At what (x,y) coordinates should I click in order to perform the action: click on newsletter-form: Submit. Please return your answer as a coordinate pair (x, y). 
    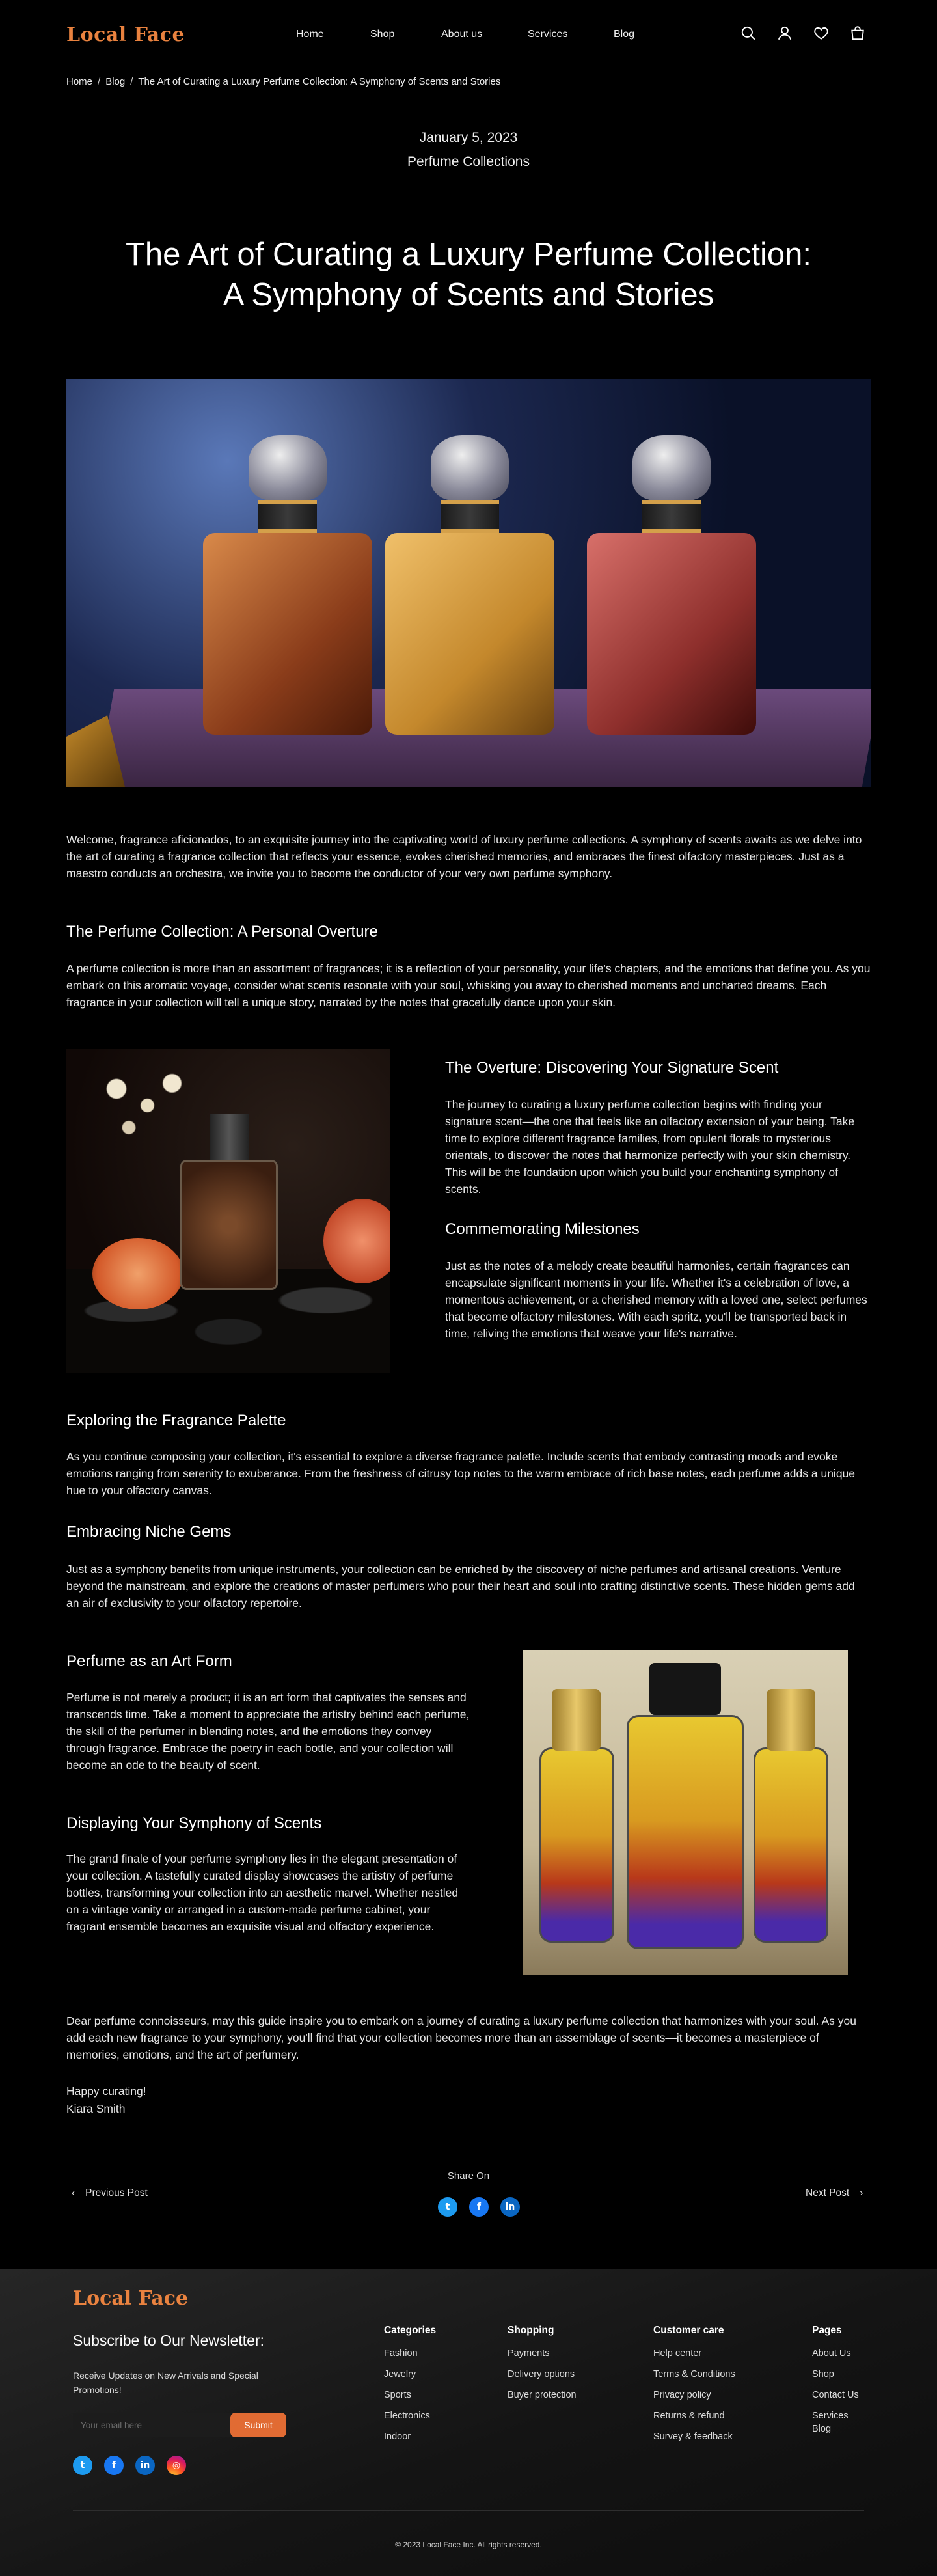
    Looking at the image, I should click on (180, 2425).